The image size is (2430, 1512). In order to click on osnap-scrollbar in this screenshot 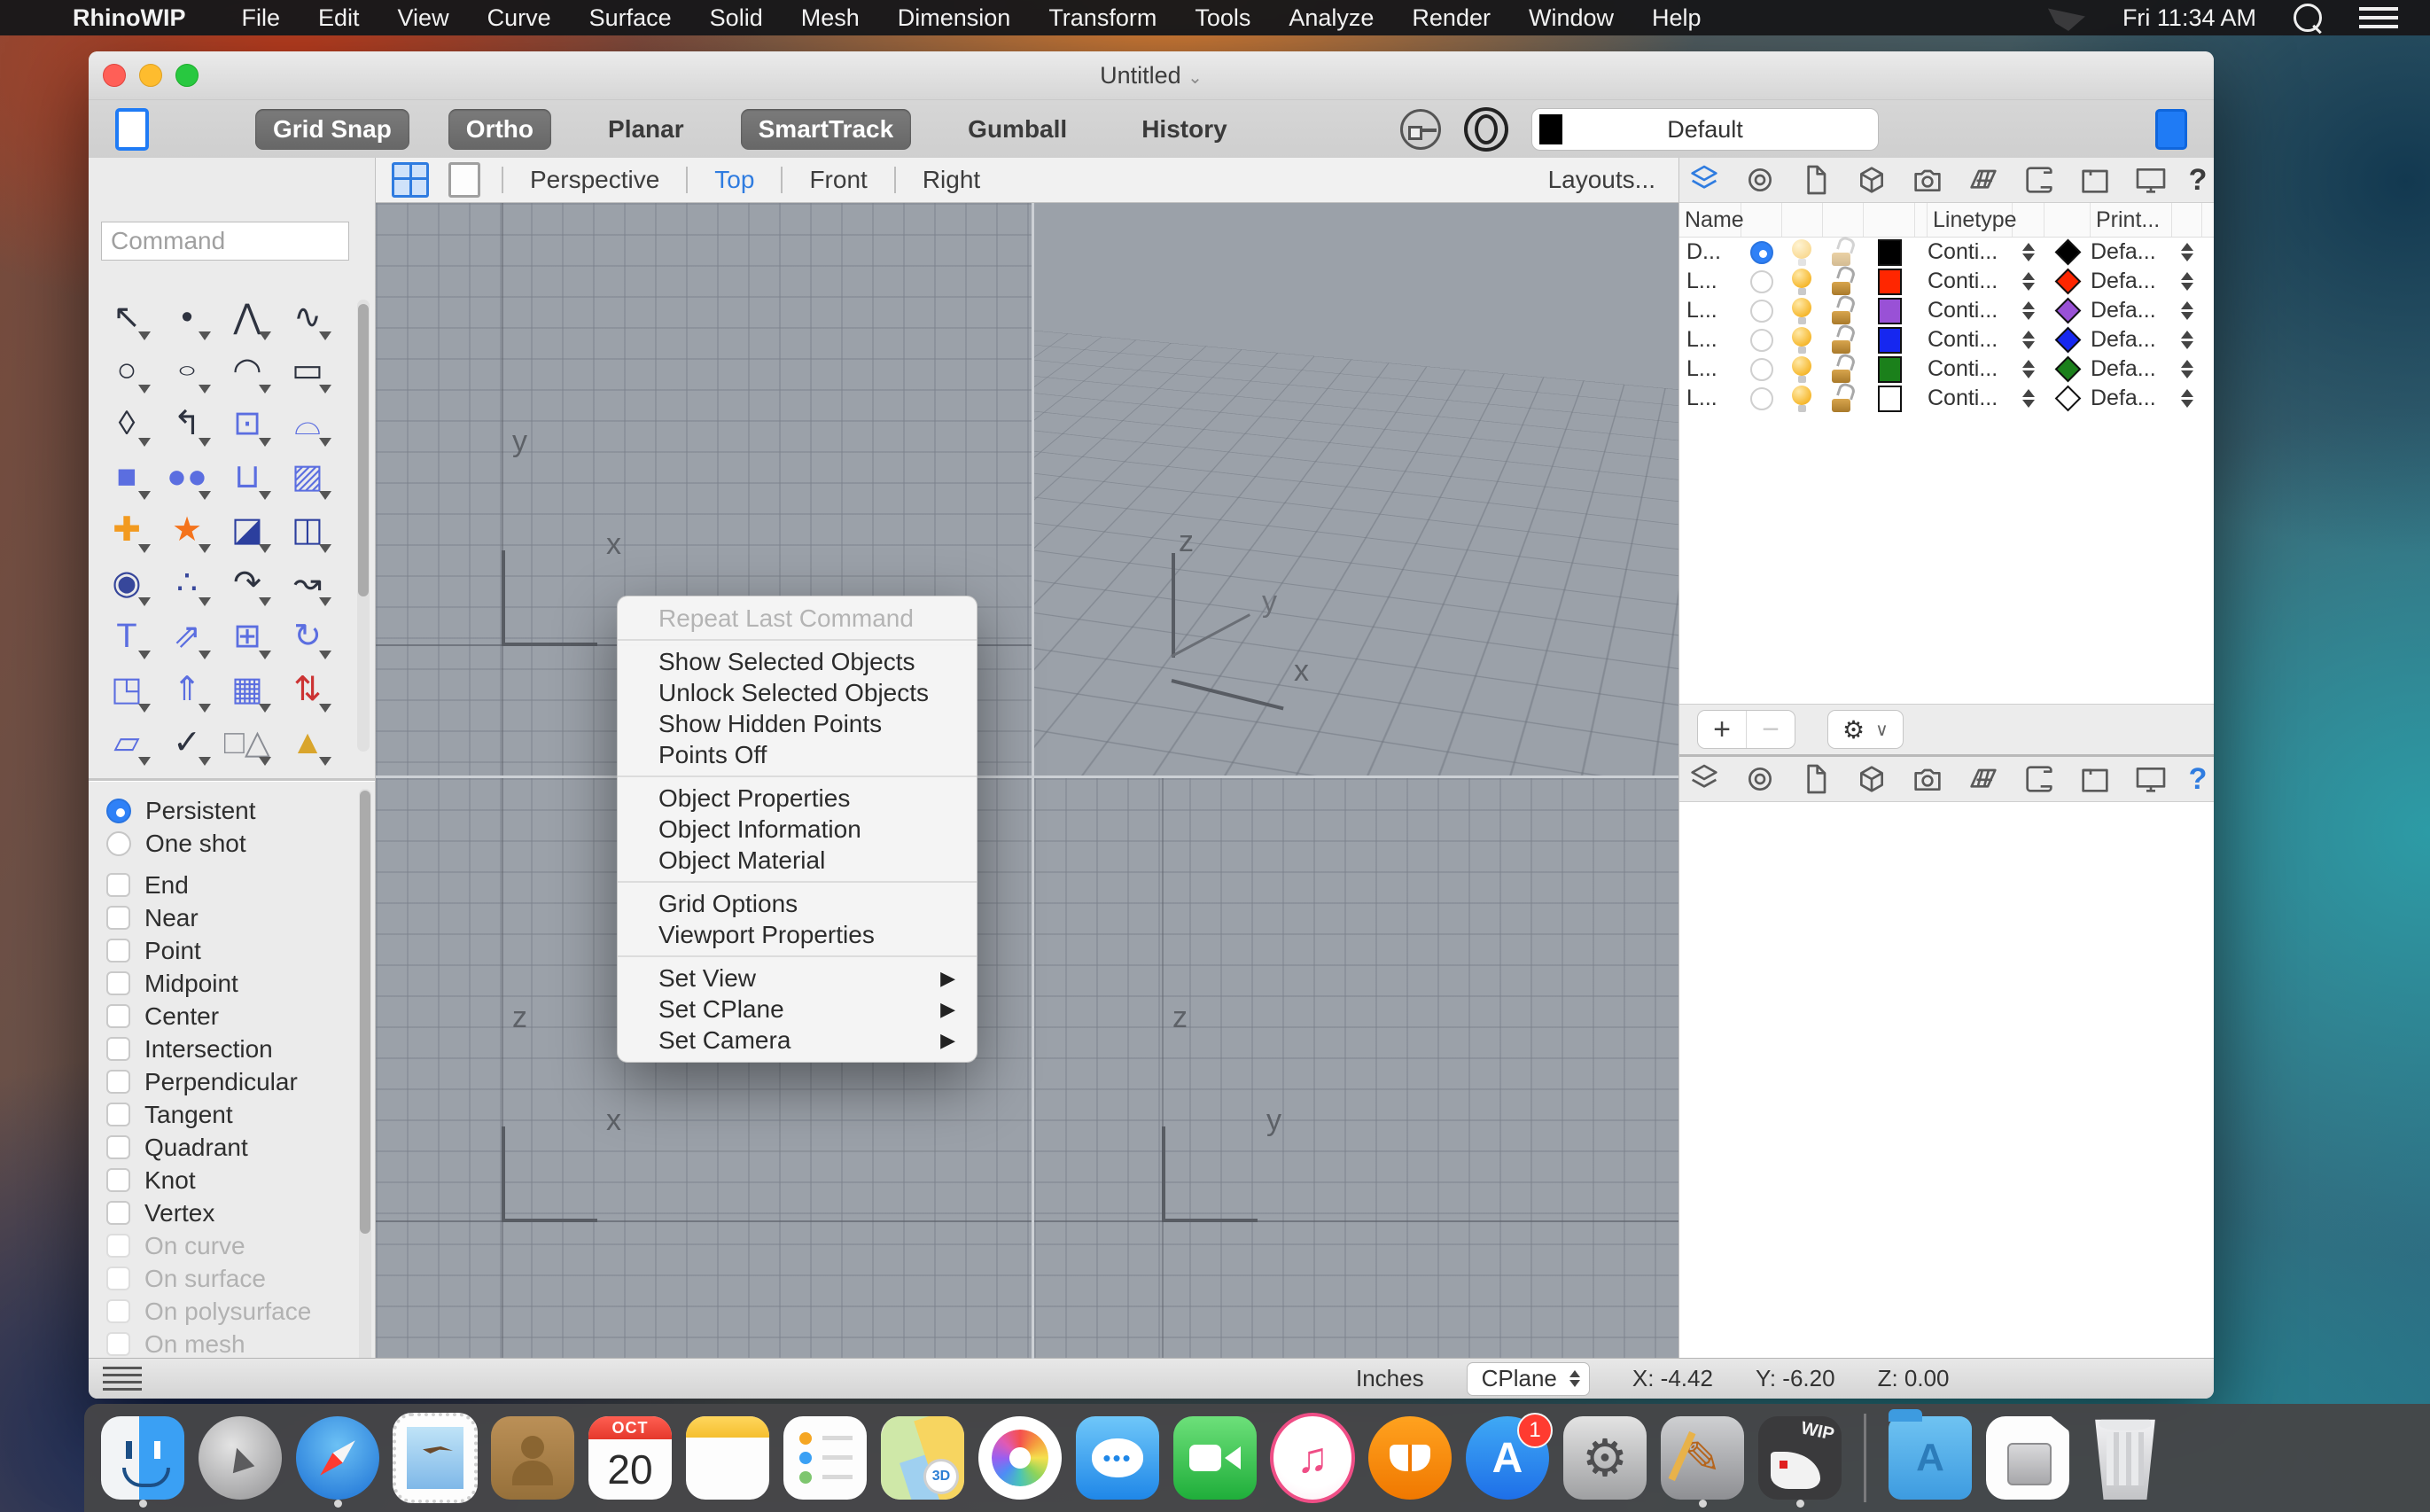, I will do `click(365, 1074)`.